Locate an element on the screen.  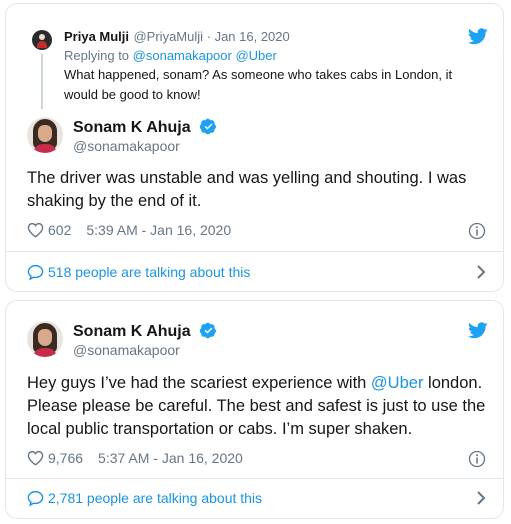
thread-line is located at coordinates (42, 81).